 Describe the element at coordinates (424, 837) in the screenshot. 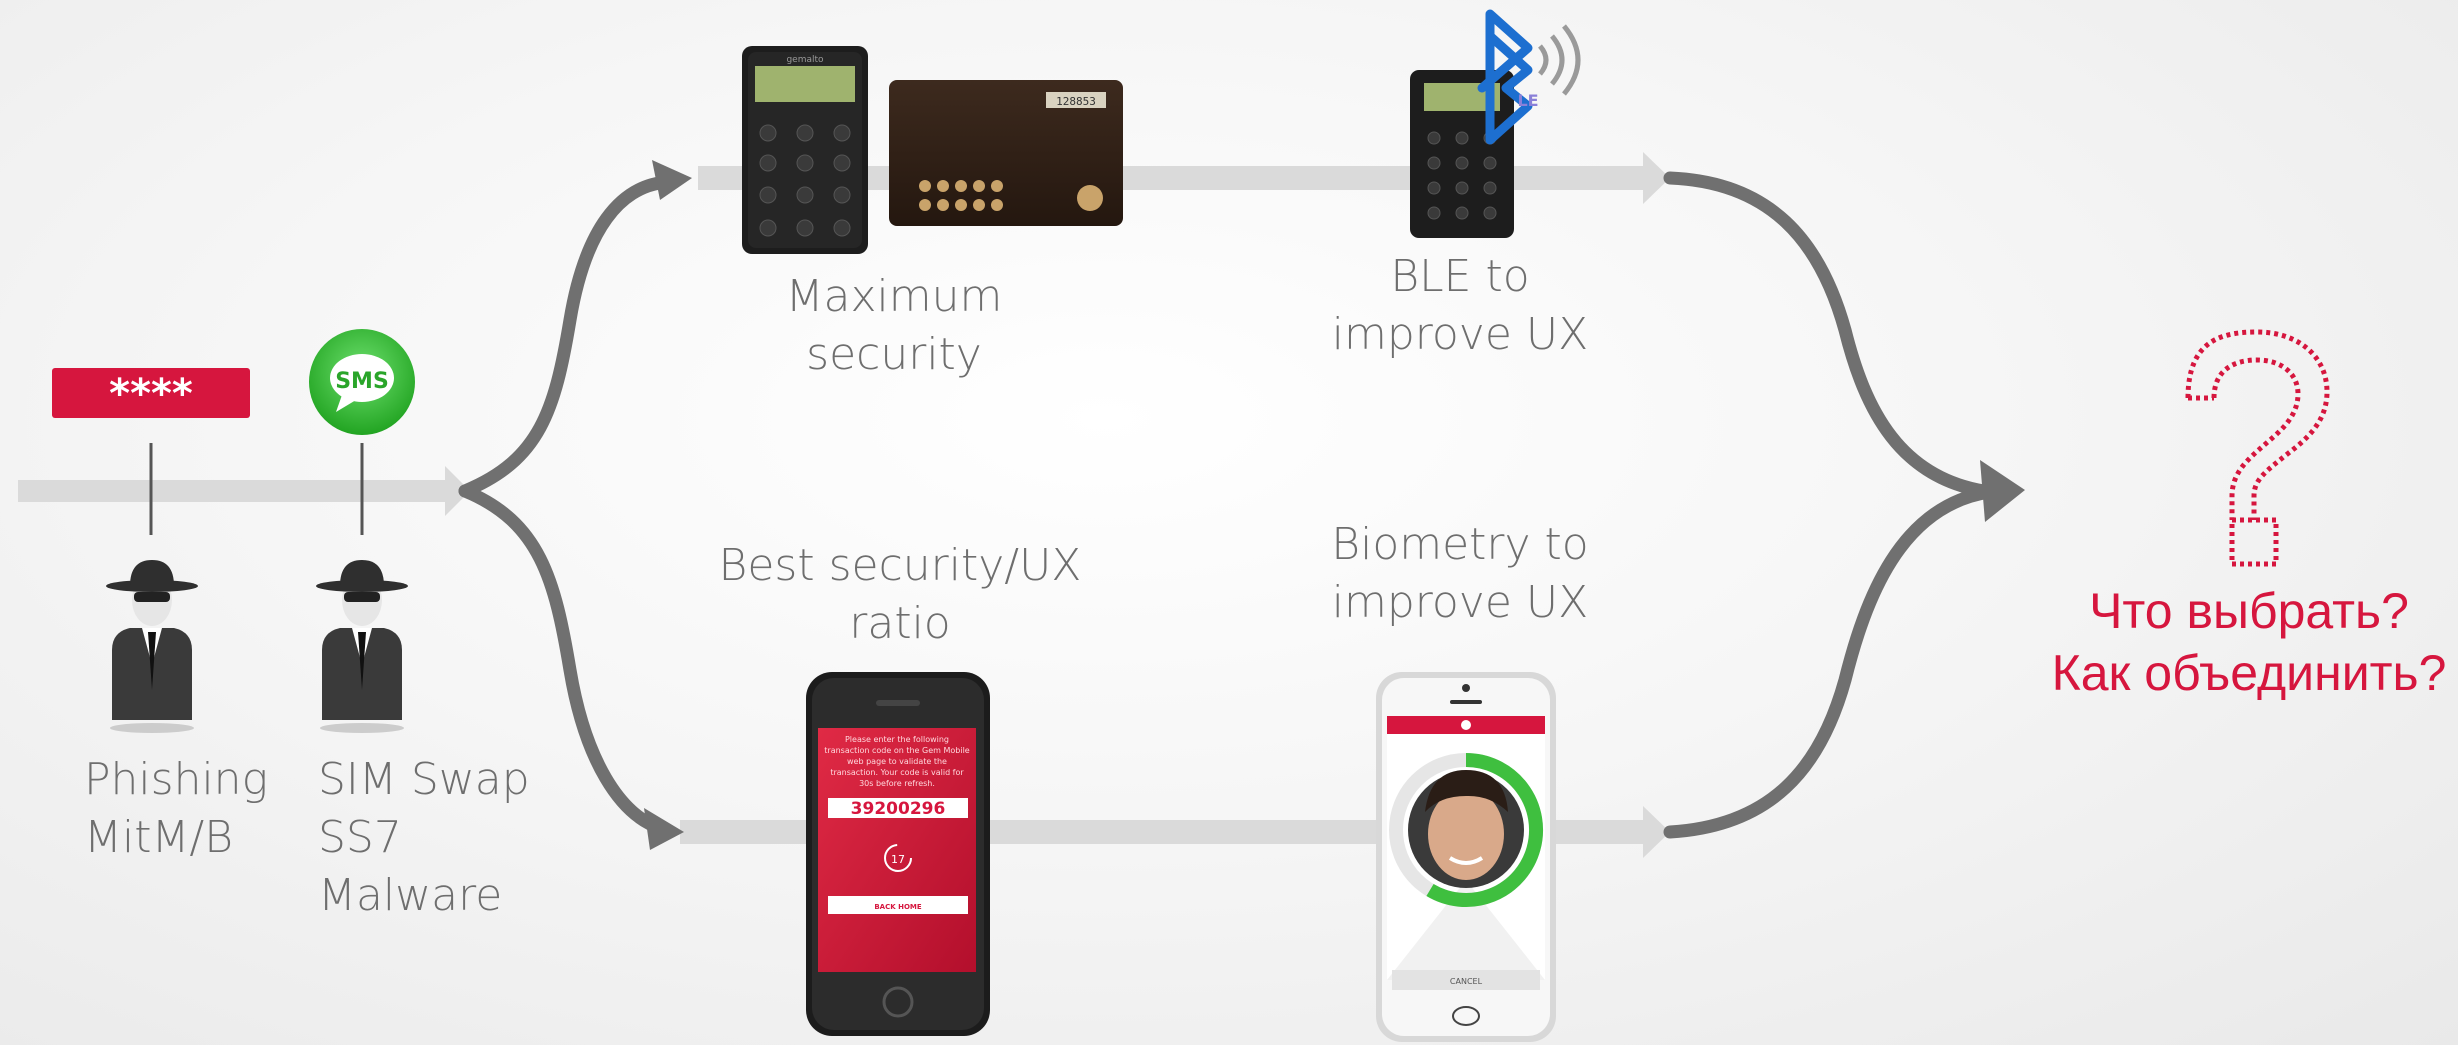

I see `threat-label-sim: SIM Swap SS7 Malware` at that location.